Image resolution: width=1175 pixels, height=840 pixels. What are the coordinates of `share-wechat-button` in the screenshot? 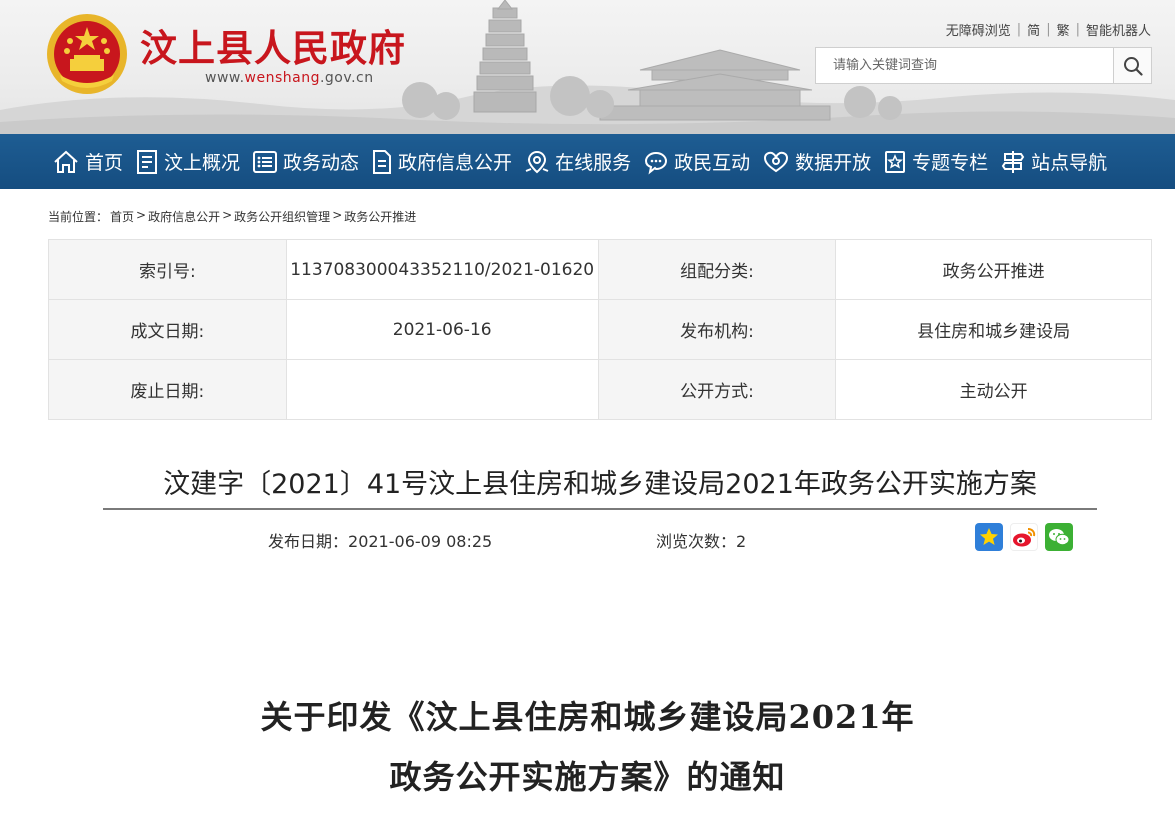 It's located at (1059, 537).